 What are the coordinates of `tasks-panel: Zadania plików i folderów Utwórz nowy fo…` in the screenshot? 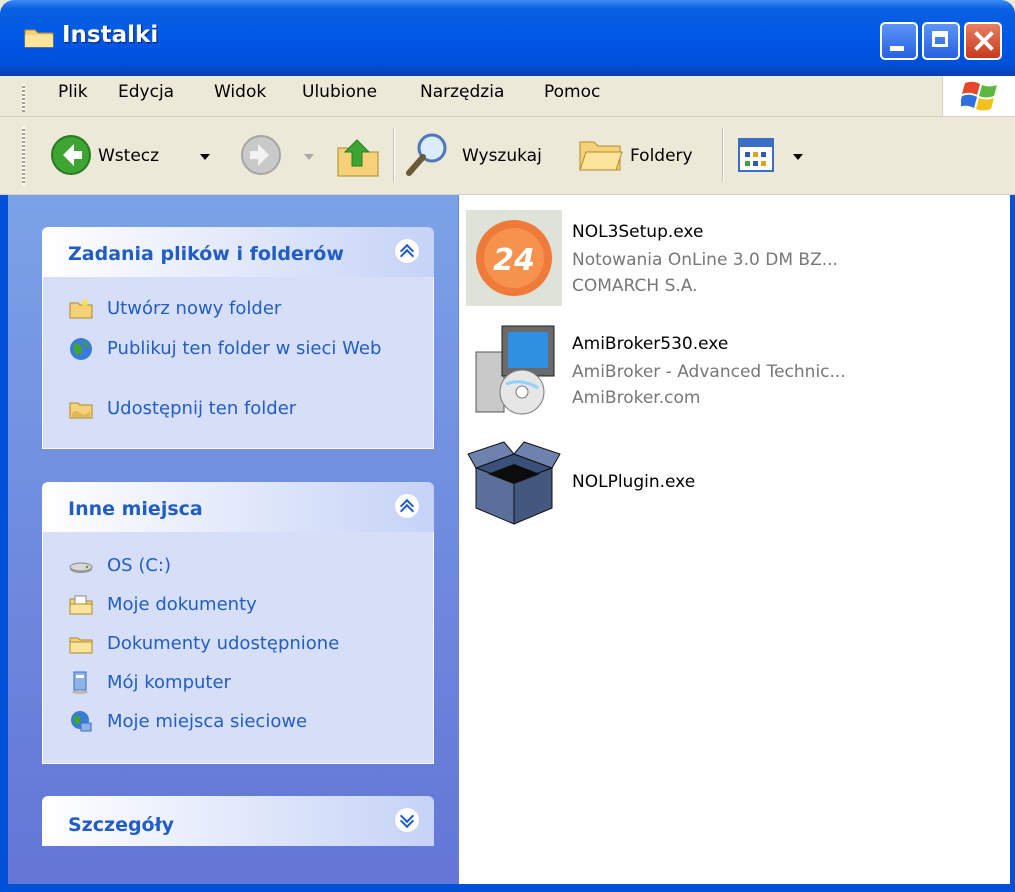 It's located at (238, 338).